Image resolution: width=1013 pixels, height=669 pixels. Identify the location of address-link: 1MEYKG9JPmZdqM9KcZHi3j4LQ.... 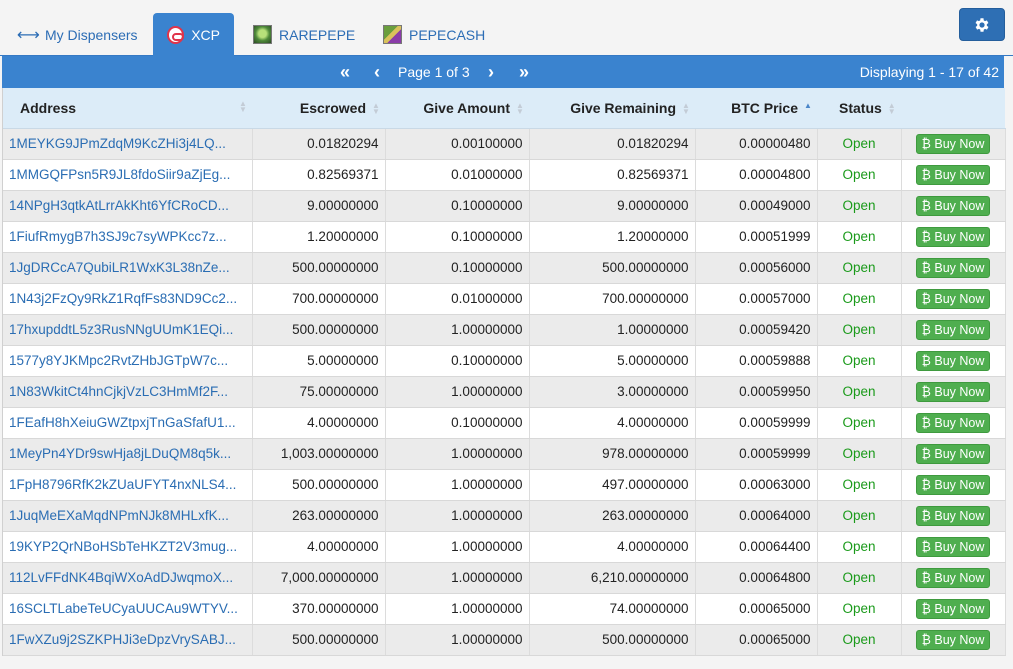
(128, 144).